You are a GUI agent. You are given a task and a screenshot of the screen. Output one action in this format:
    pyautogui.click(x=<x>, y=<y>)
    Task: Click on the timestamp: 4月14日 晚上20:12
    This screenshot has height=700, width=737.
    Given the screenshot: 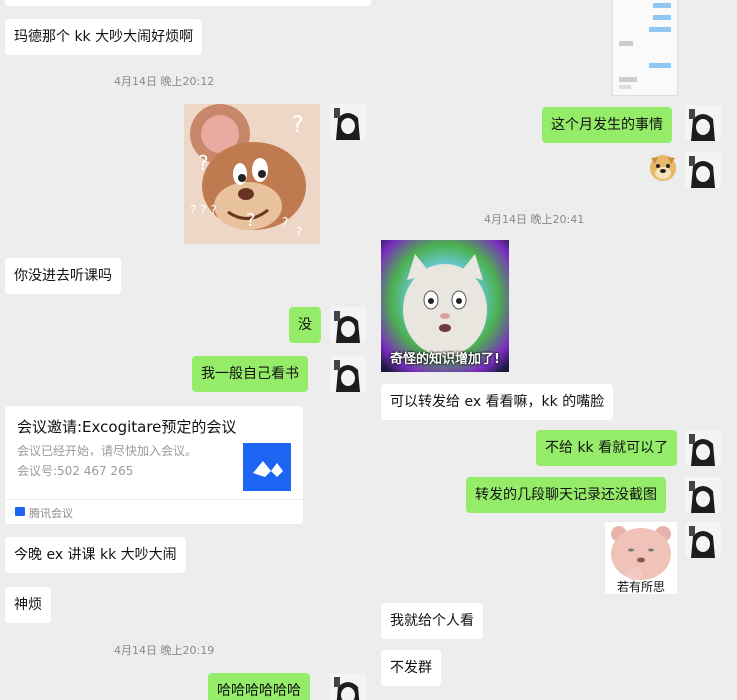 What is the action you would take?
    pyautogui.click(x=164, y=81)
    